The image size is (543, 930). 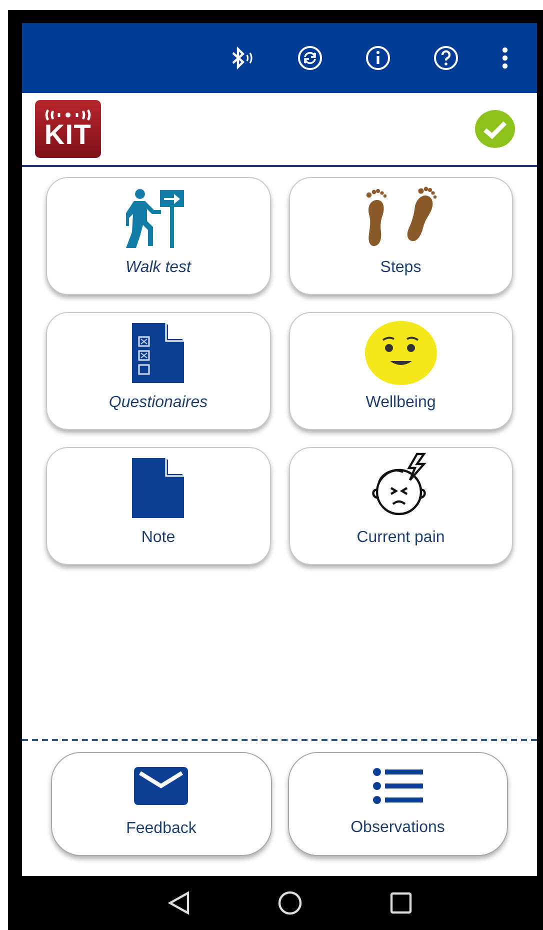 I want to click on help-icon, so click(x=446, y=58).